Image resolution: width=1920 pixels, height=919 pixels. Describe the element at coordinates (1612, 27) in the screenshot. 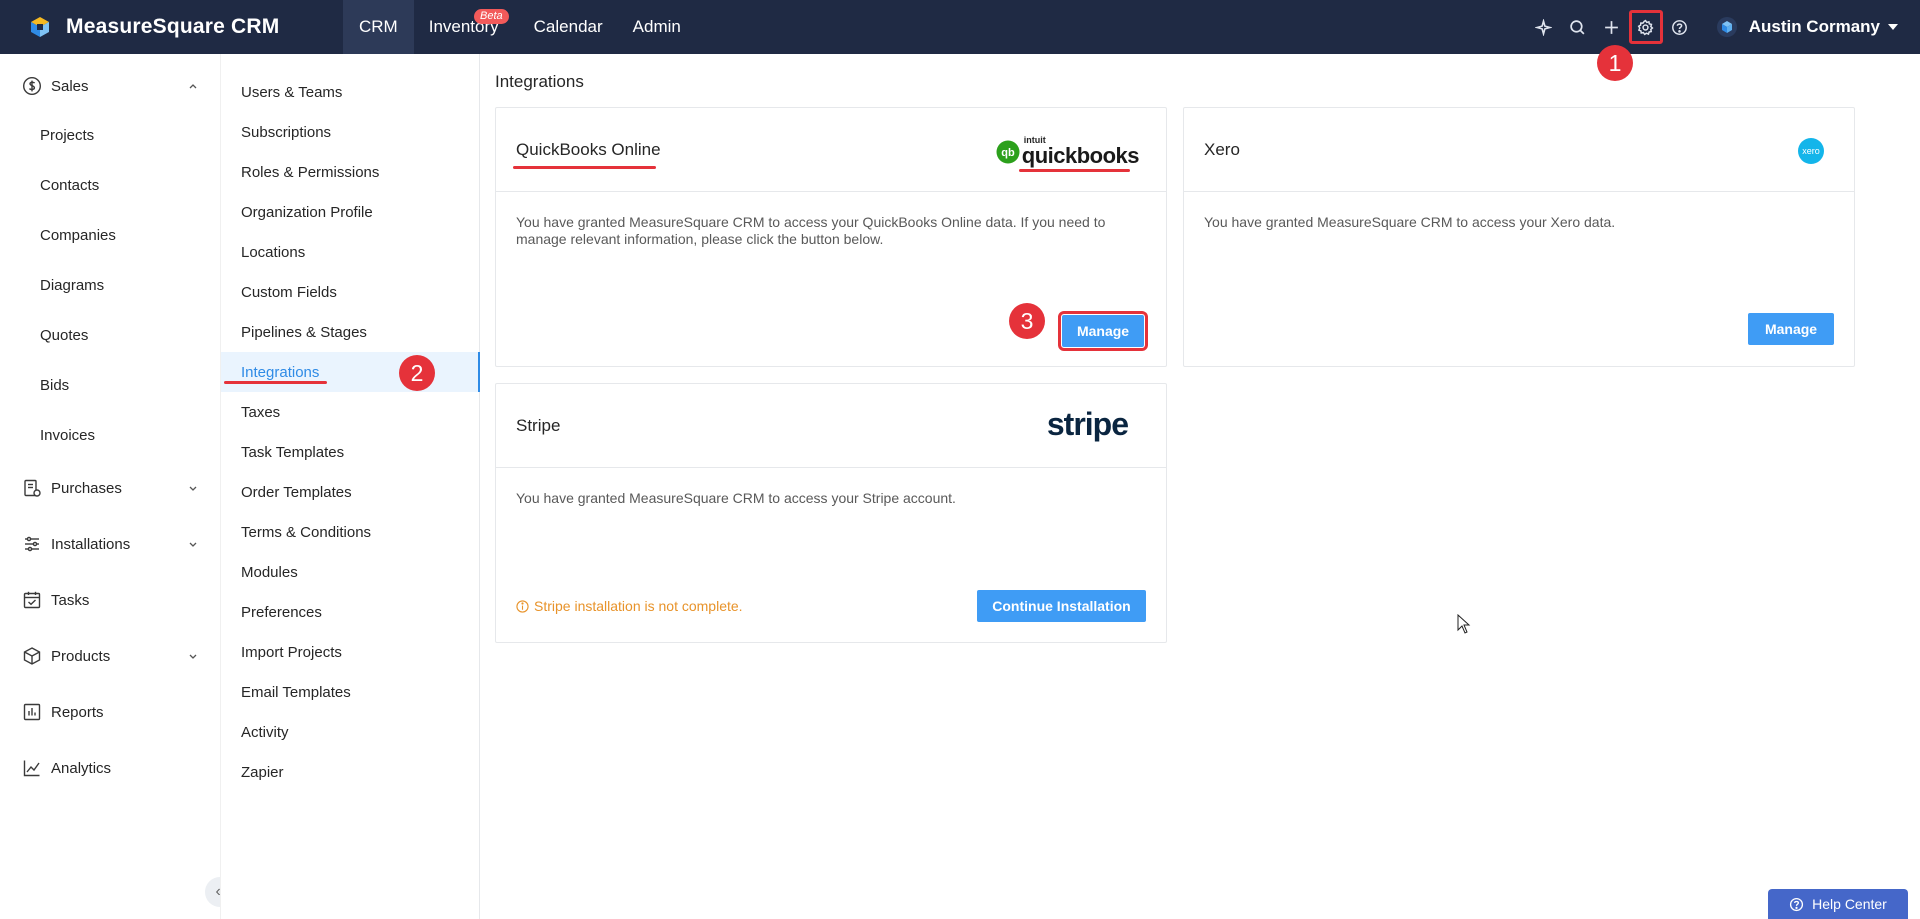

I see `plus-icon` at that location.